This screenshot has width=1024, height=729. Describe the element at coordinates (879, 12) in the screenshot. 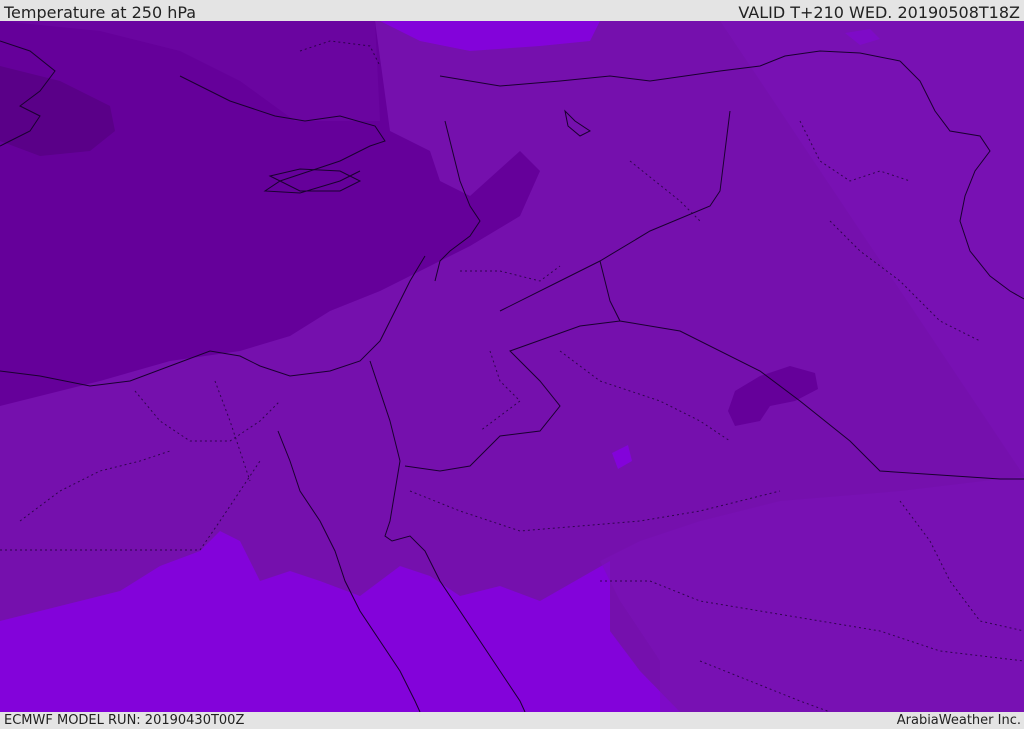

I see `valid-time: VALID T+210 WED. 20190508T18Z` at that location.